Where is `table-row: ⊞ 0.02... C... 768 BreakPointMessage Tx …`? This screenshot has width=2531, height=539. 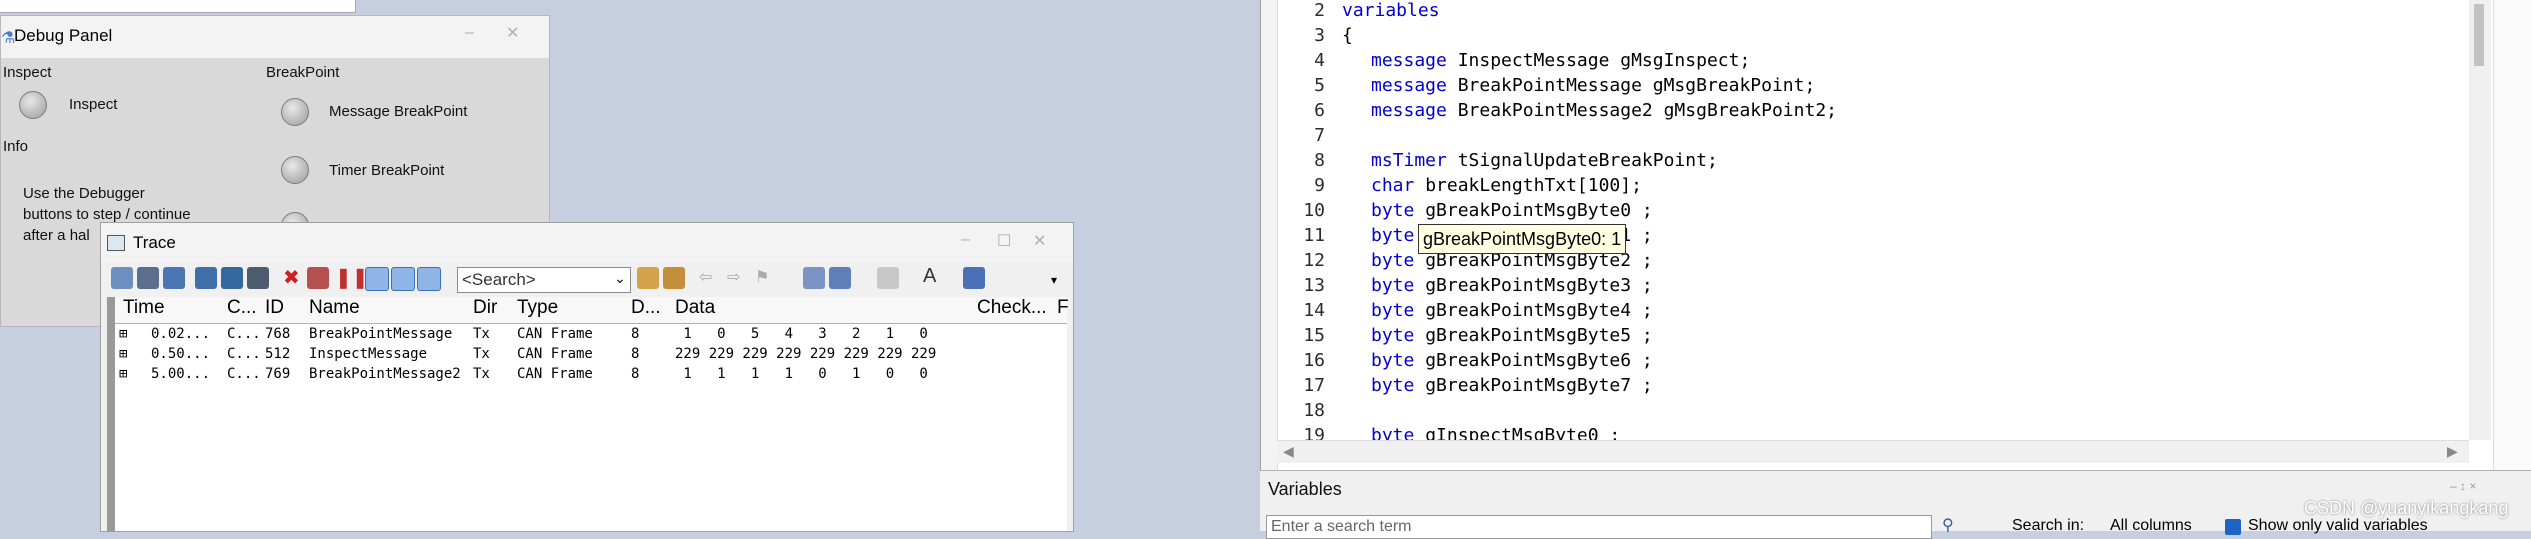 table-row: ⊞ 0.02... C... 768 BreakPointMessage Tx … is located at coordinates (587, 335).